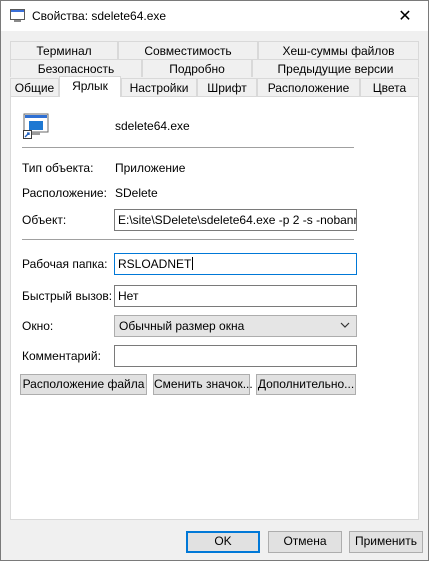  What do you see at coordinates (308, 87) in the screenshot?
I see `tab-layout: Расположение` at bounding box center [308, 87].